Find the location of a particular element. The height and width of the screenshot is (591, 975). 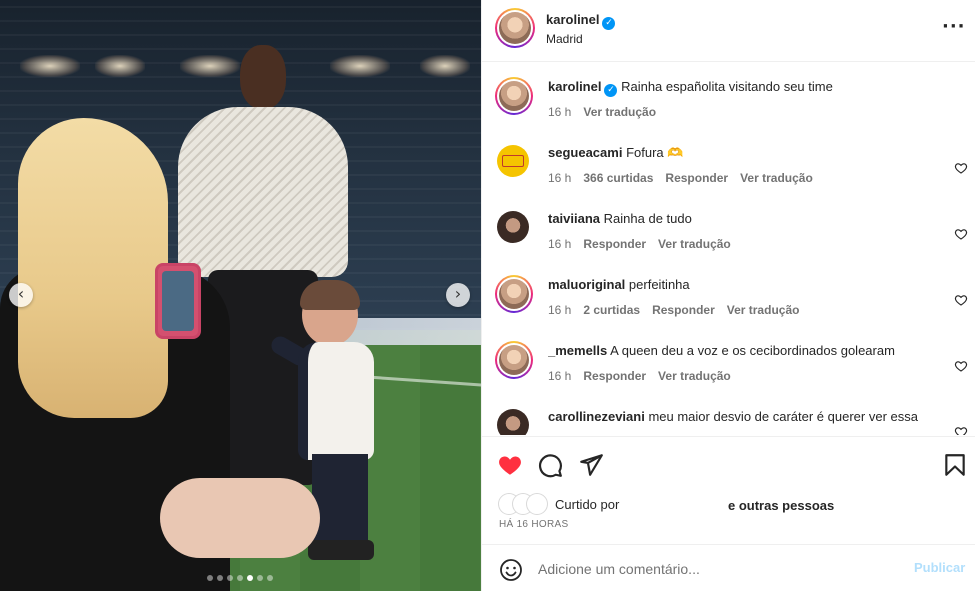

emoji-icon is located at coordinates (511, 570).